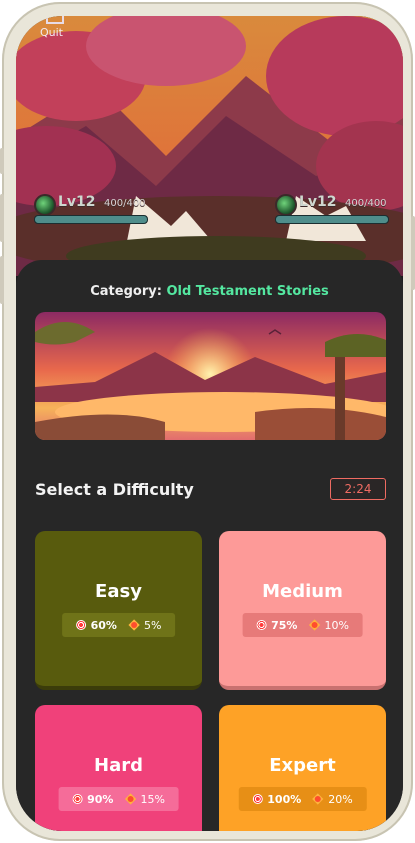  I want to click on player-left-orb-icon, so click(45, 205).